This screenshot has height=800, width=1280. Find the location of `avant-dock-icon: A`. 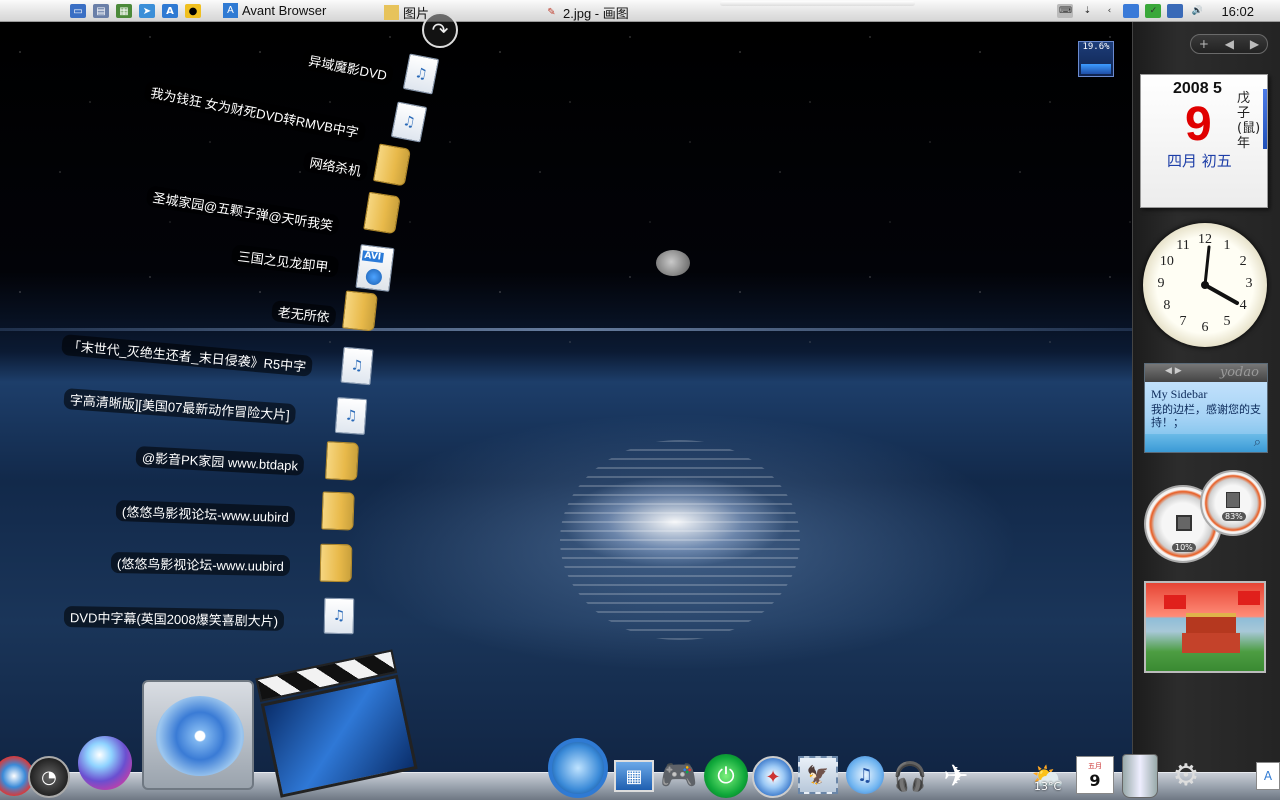

avant-dock-icon: A is located at coordinates (1268, 776).